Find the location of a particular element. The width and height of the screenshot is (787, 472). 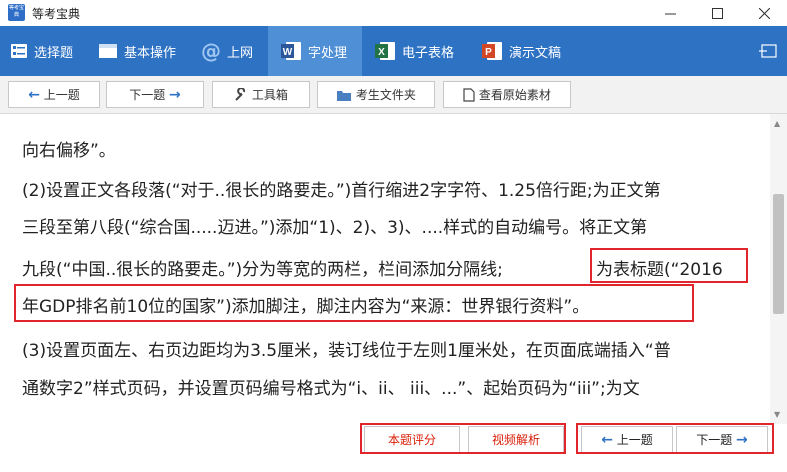

view-source-label: 查看原始素材 is located at coordinates (514, 95).